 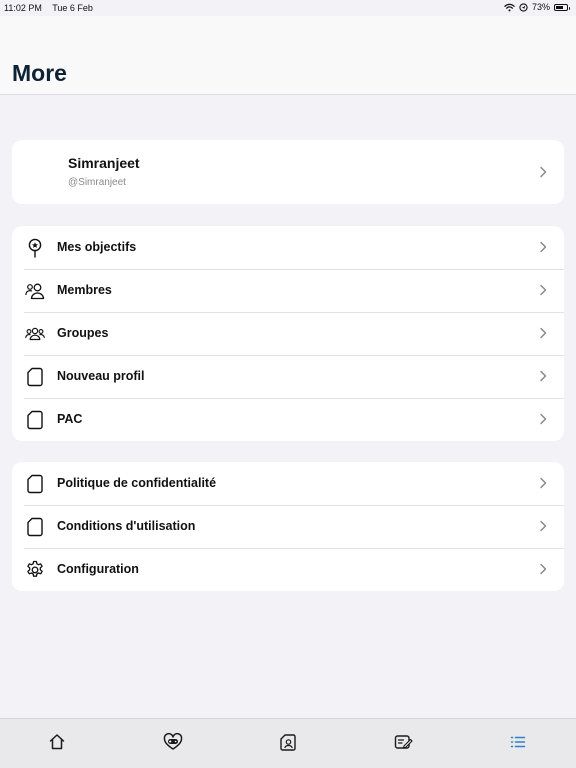 What do you see at coordinates (97, 182) in the screenshot?
I see `profile-handle: @Simranjeet` at bounding box center [97, 182].